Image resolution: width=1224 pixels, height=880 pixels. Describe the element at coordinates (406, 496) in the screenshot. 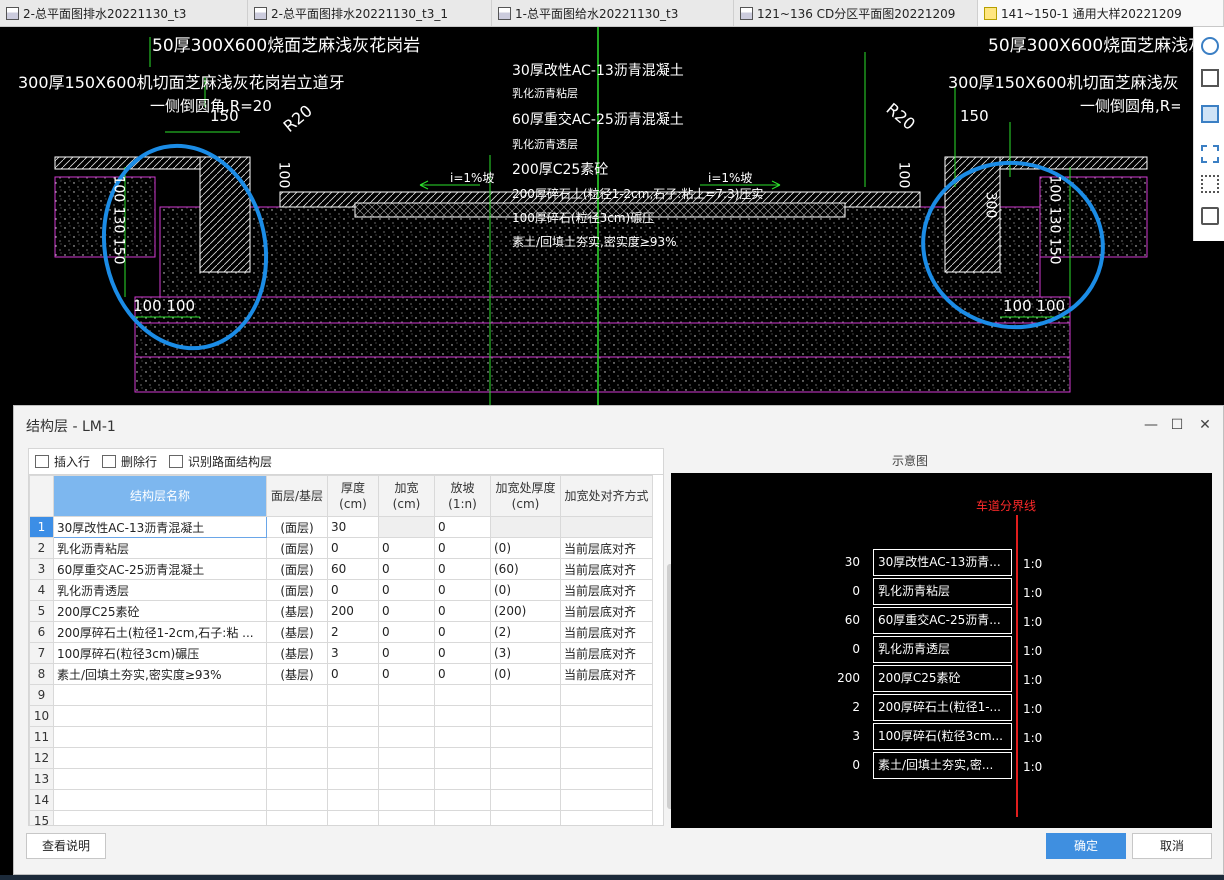

I see `col-header-widen: 加宽 (cm)` at that location.